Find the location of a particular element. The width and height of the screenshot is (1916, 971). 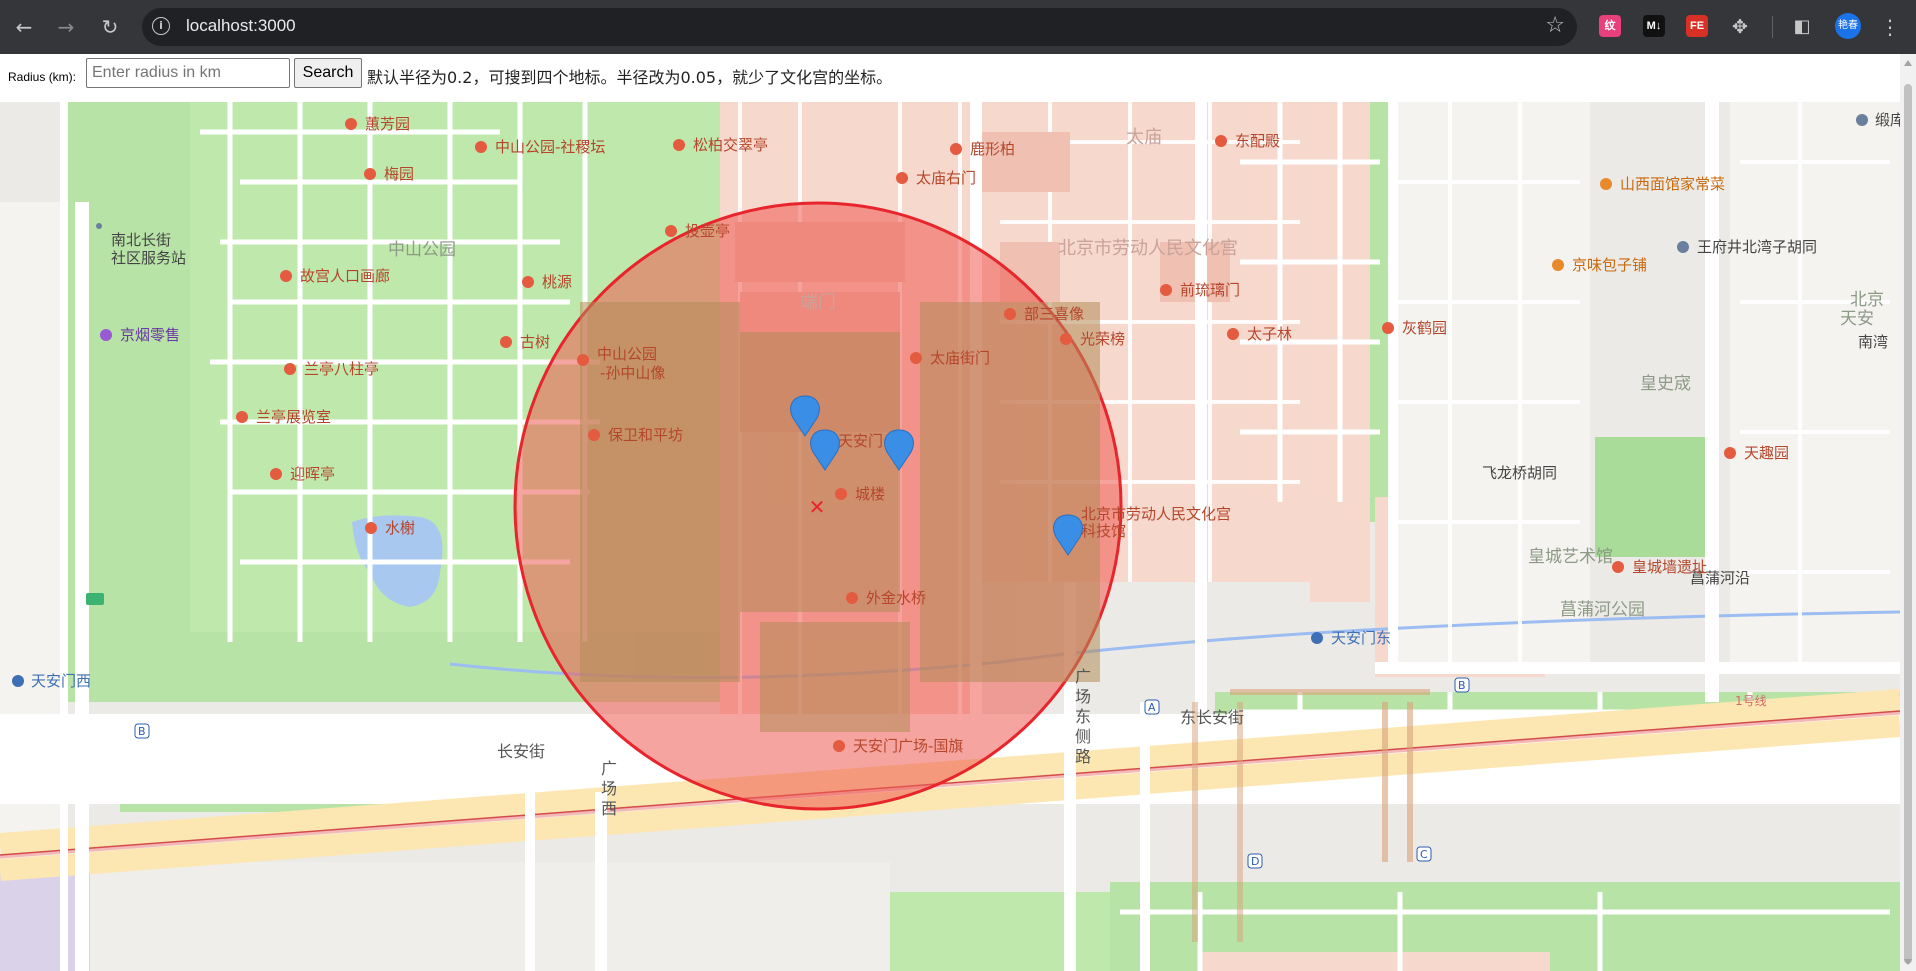

poi-tiananmen: 天安门 is located at coordinates (860, 441).